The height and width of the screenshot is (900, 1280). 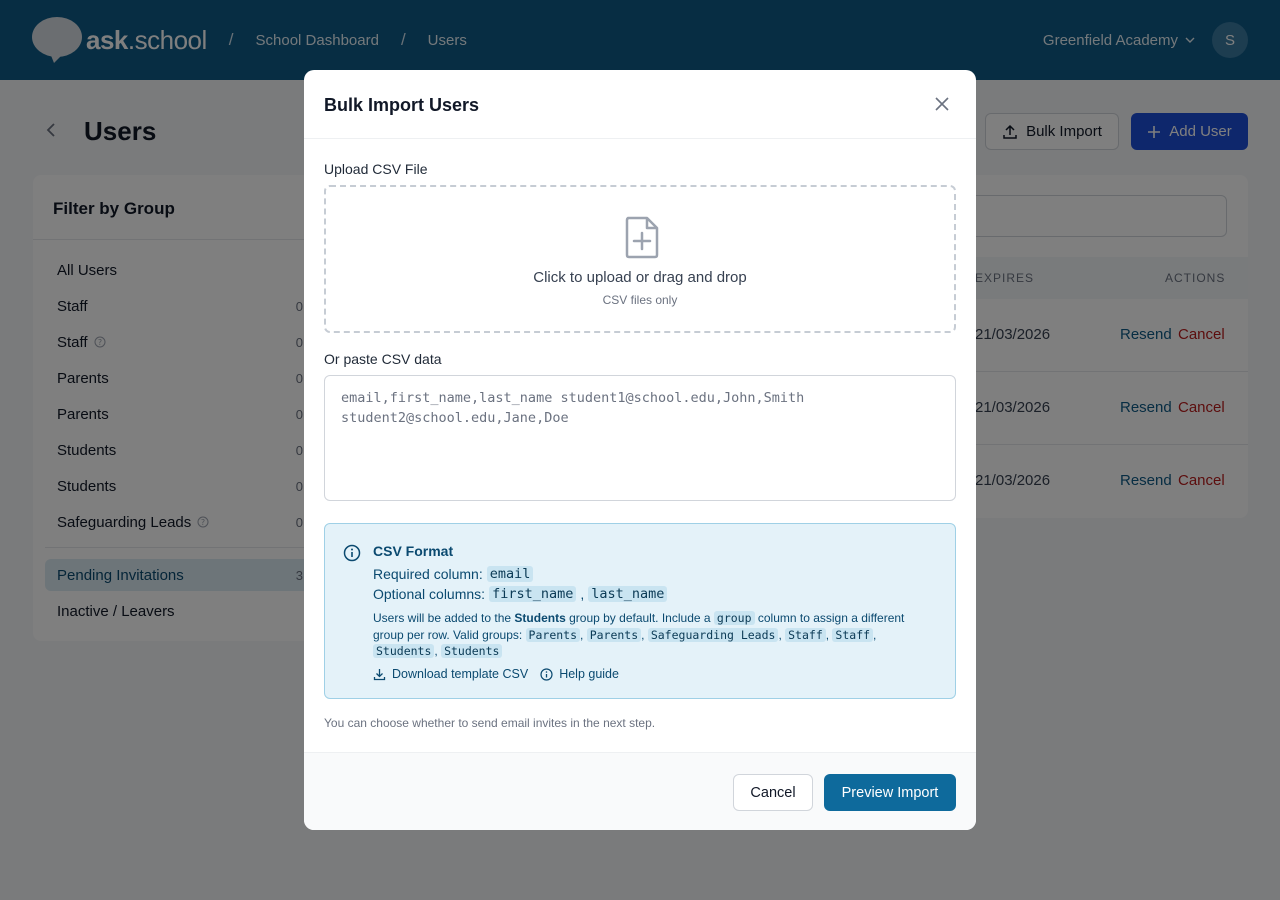 I want to click on download-template-link: Download template CSV, so click(x=450, y=674).